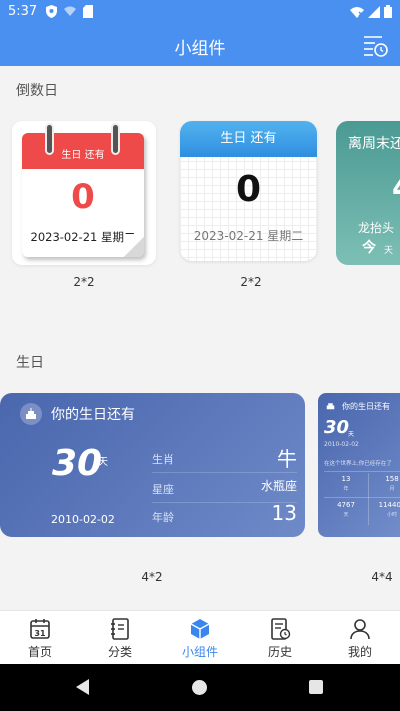 This screenshot has width=400, height=711. What do you see at coordinates (23, 11) in the screenshot?
I see `status-time: 5:37` at bounding box center [23, 11].